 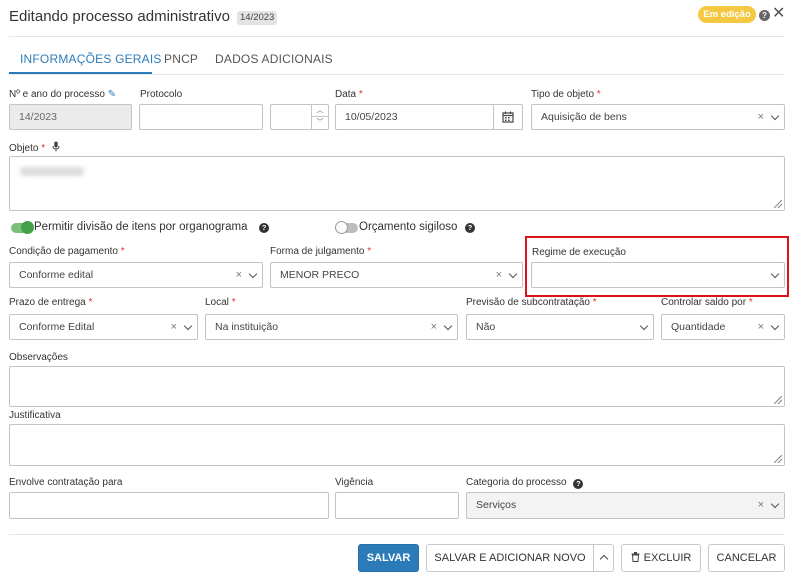 I want to click on condicao-pagamento-value: Conforme edital, so click(x=56, y=275).